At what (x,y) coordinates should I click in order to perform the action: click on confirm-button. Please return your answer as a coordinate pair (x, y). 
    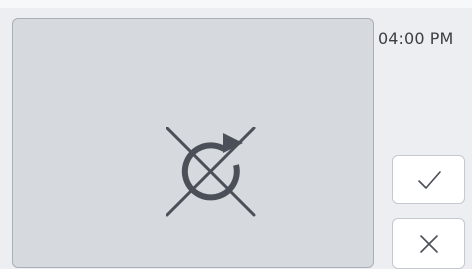
    Looking at the image, I should click on (428, 179).